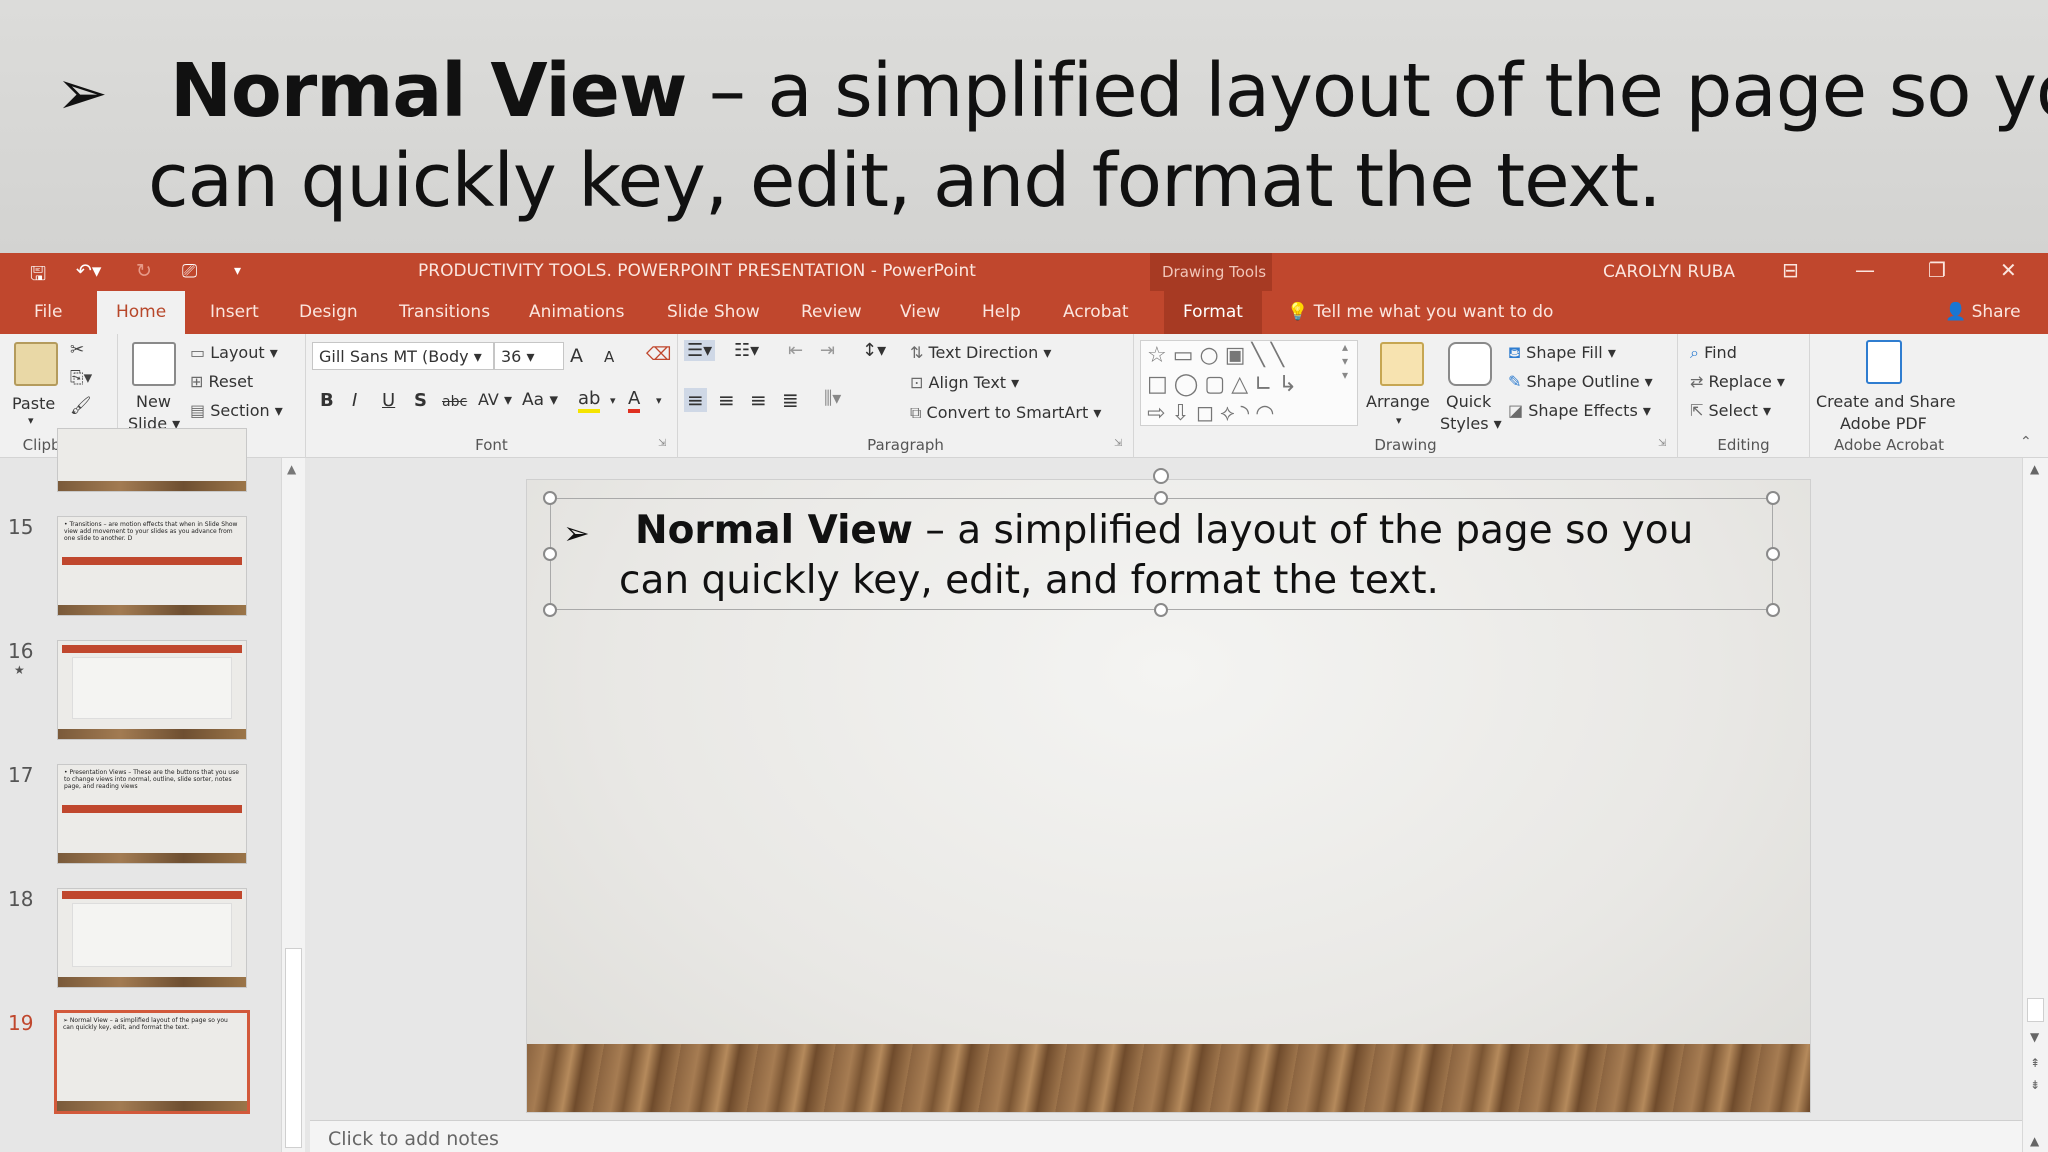  I want to click on ribbon-display-icon: ⊟, so click(1790, 270).